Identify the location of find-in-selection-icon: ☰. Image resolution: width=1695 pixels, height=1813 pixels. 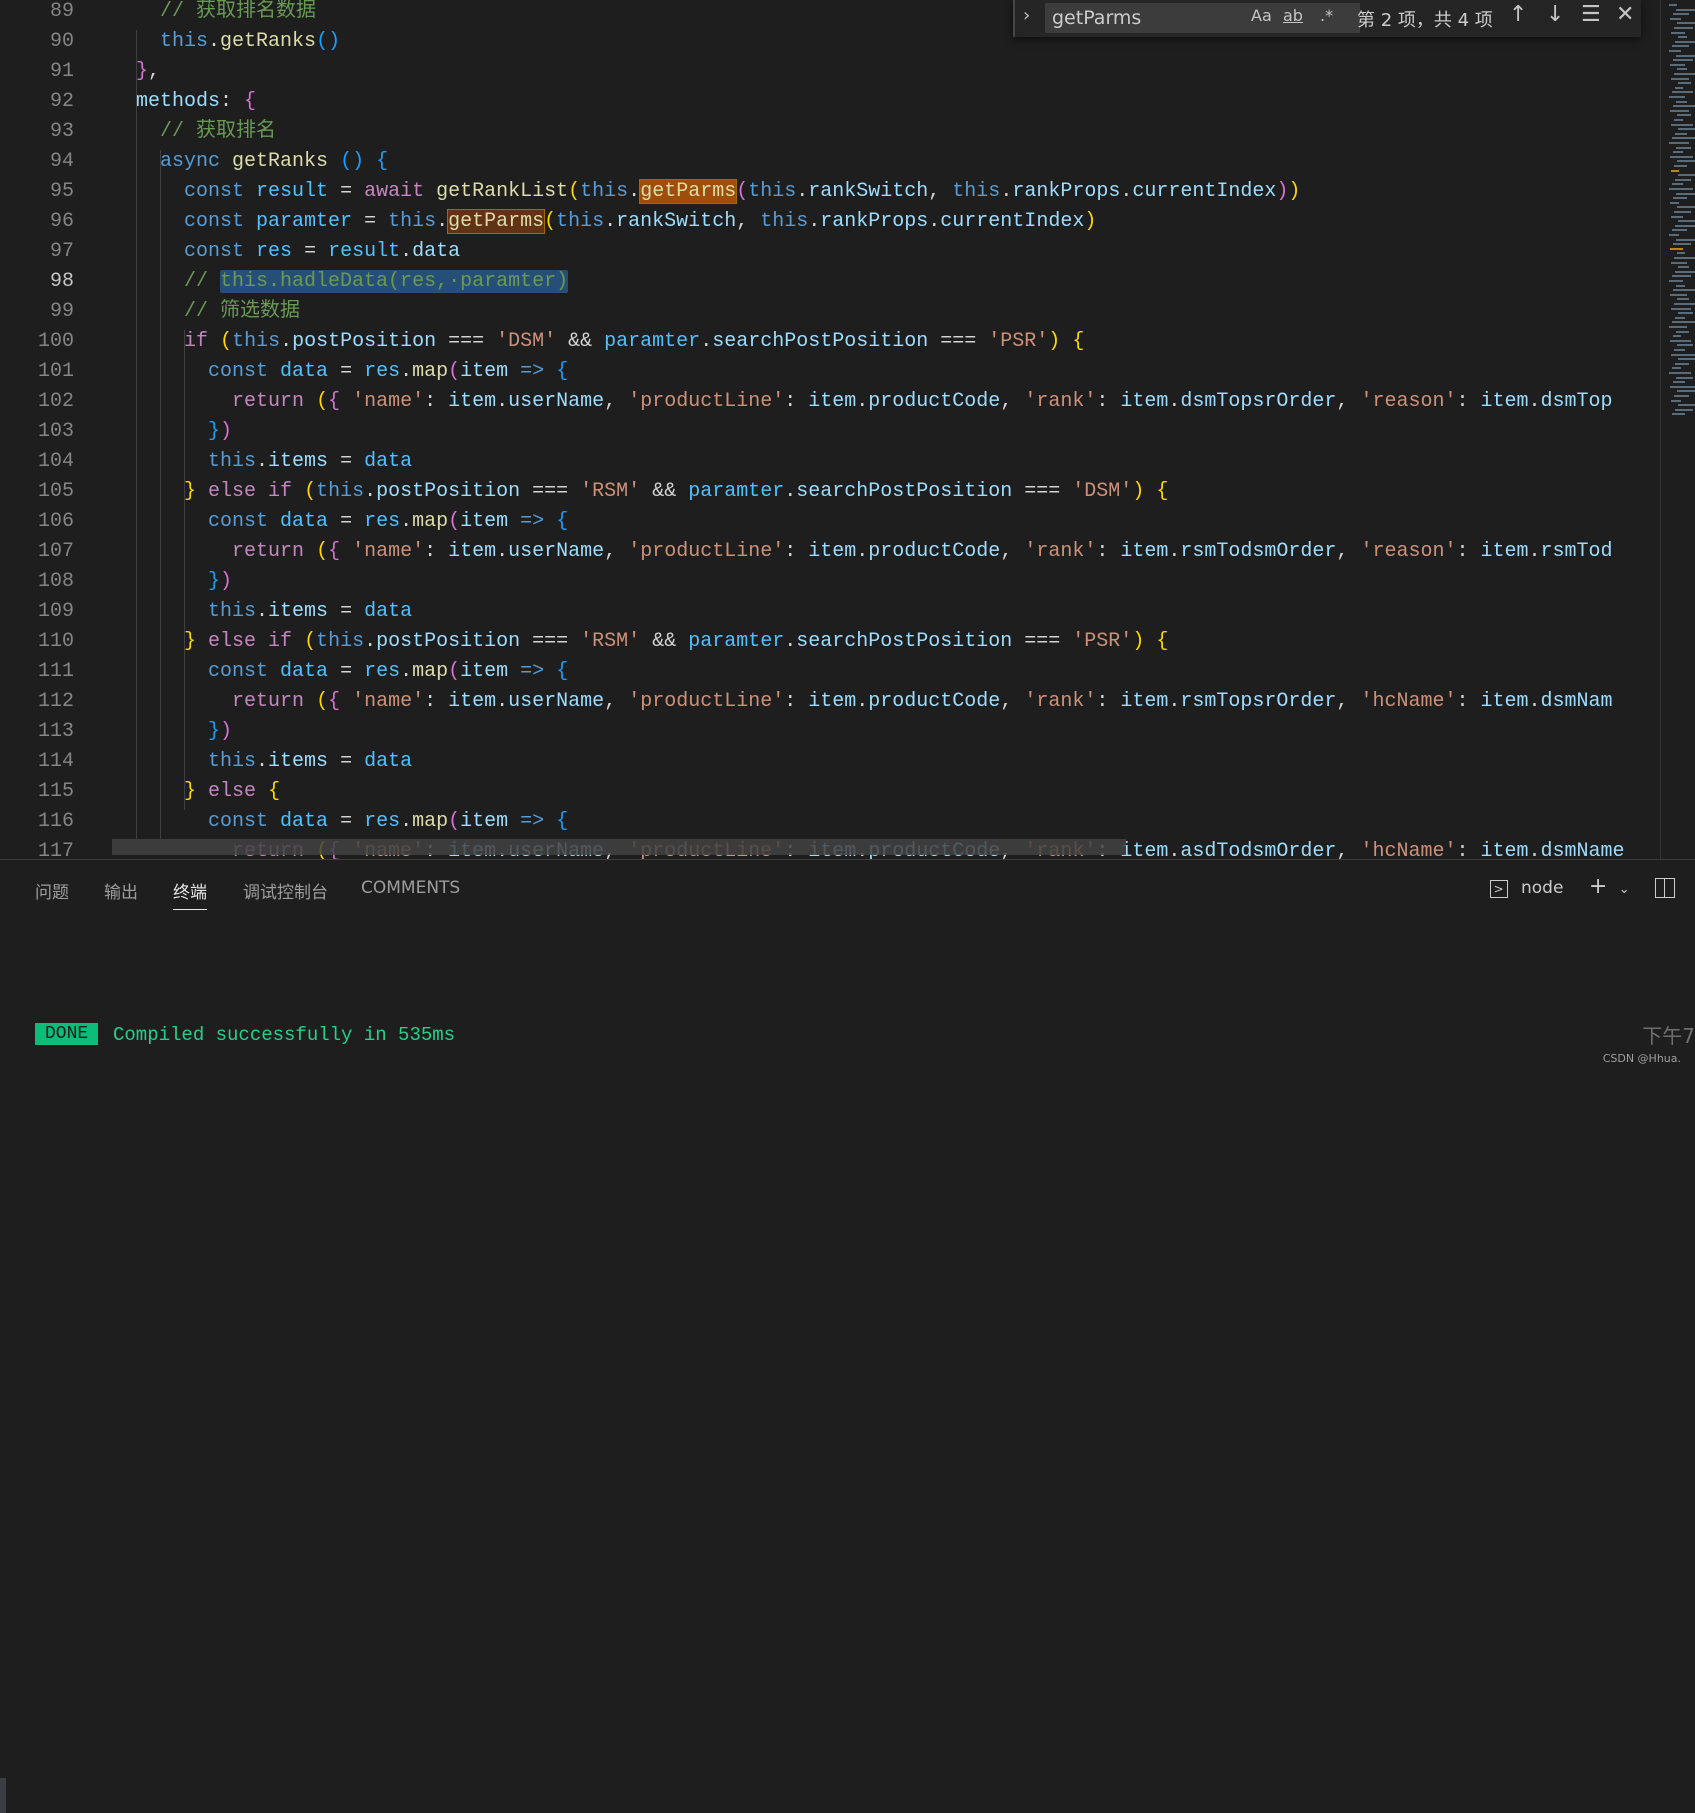
(1591, 14).